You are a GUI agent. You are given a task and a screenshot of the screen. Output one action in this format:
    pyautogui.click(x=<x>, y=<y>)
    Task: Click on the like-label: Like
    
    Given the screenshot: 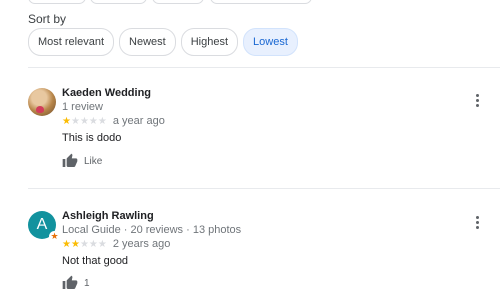 What is the action you would take?
    pyautogui.click(x=93, y=161)
    